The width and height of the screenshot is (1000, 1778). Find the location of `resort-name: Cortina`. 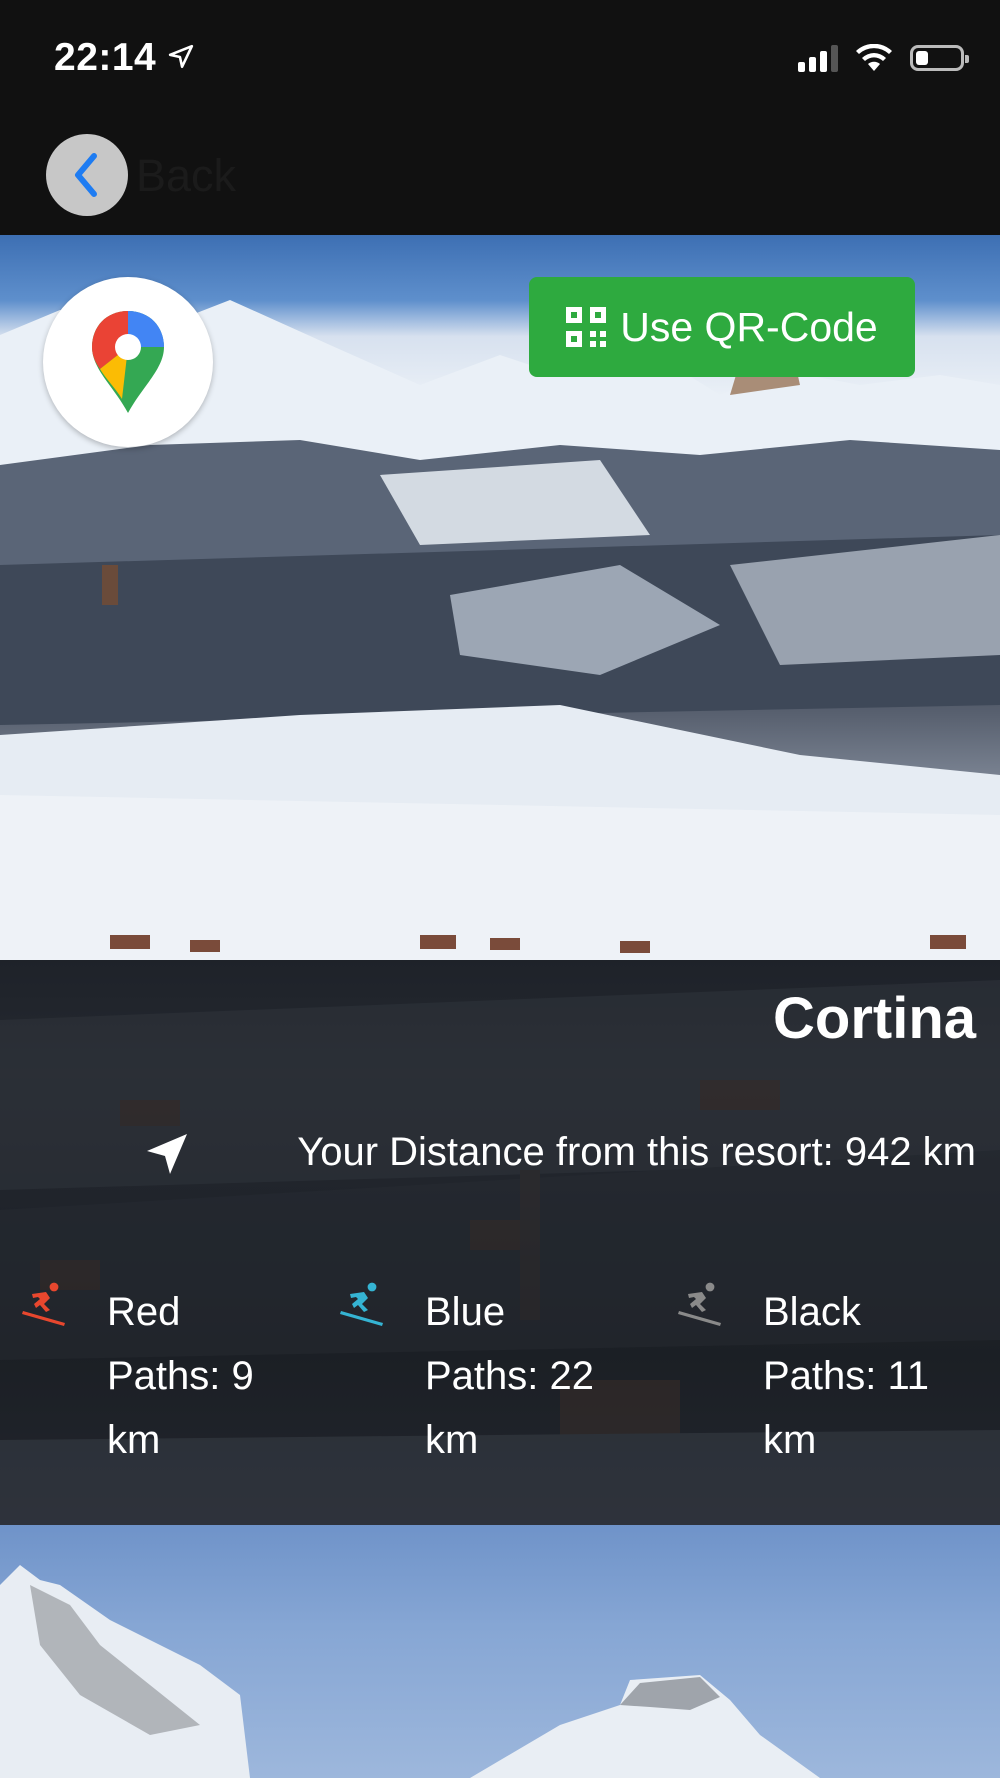

resort-name: Cortina is located at coordinates (874, 1018).